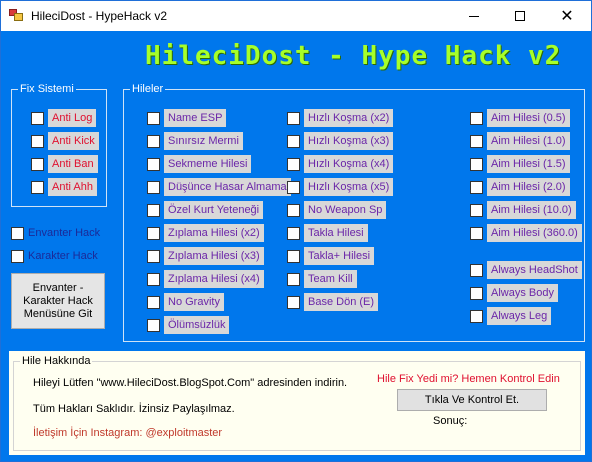  I want to click on checkbox-name-esp: Name ESP, so click(187, 118).